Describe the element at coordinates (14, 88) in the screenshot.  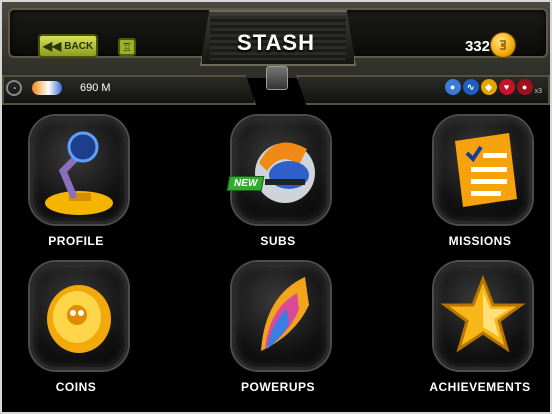
I see `gauge-icon: ◔` at that location.